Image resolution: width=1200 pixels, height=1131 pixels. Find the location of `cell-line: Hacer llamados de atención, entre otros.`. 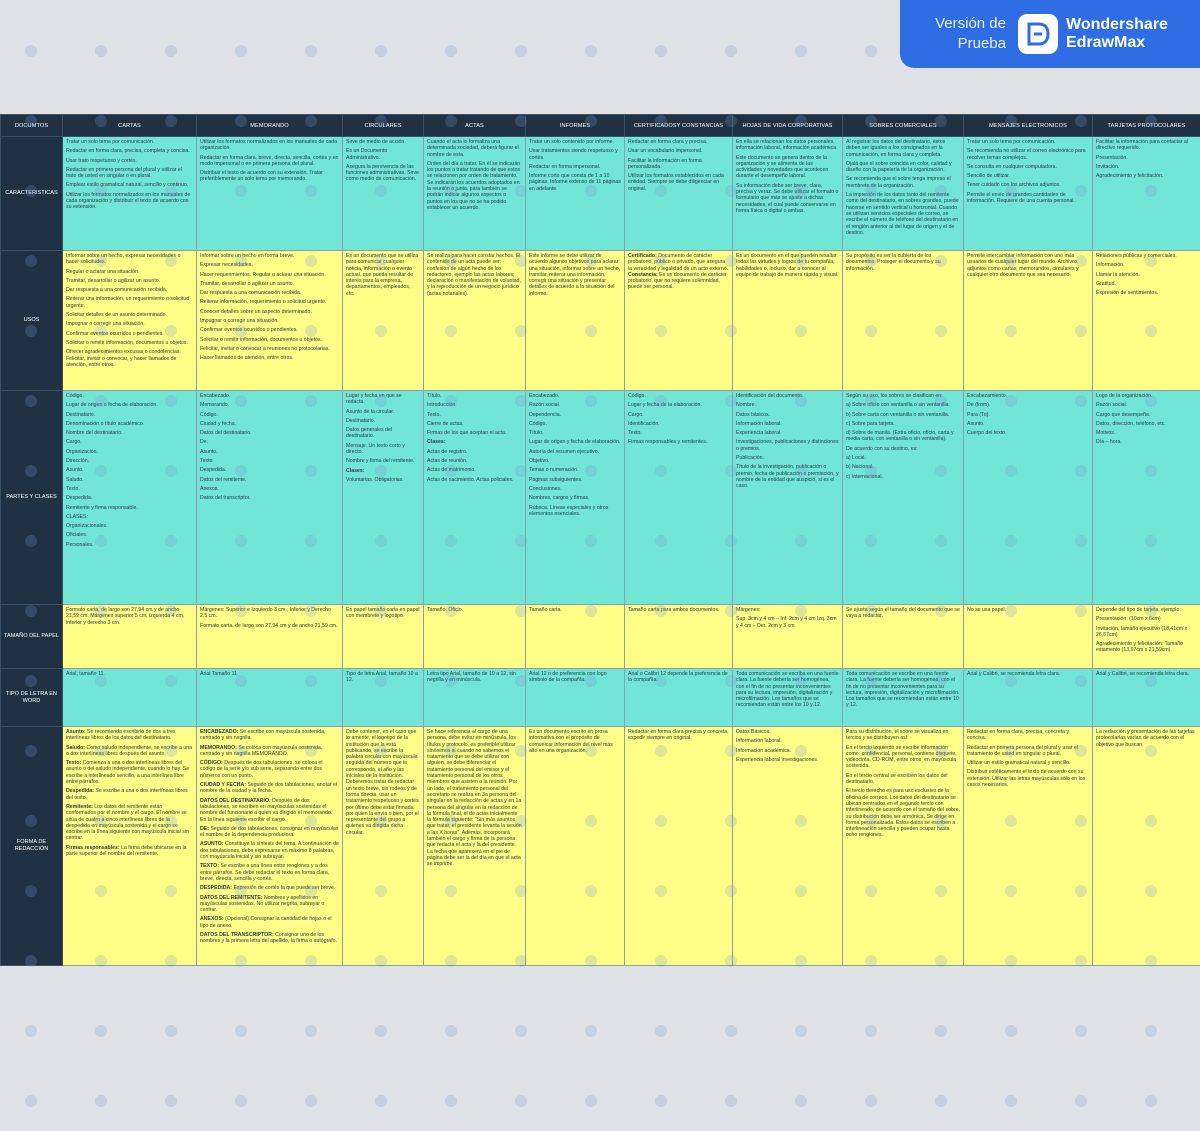

cell-line: Hacer llamados de atención, entre otros. is located at coordinates (247, 358).